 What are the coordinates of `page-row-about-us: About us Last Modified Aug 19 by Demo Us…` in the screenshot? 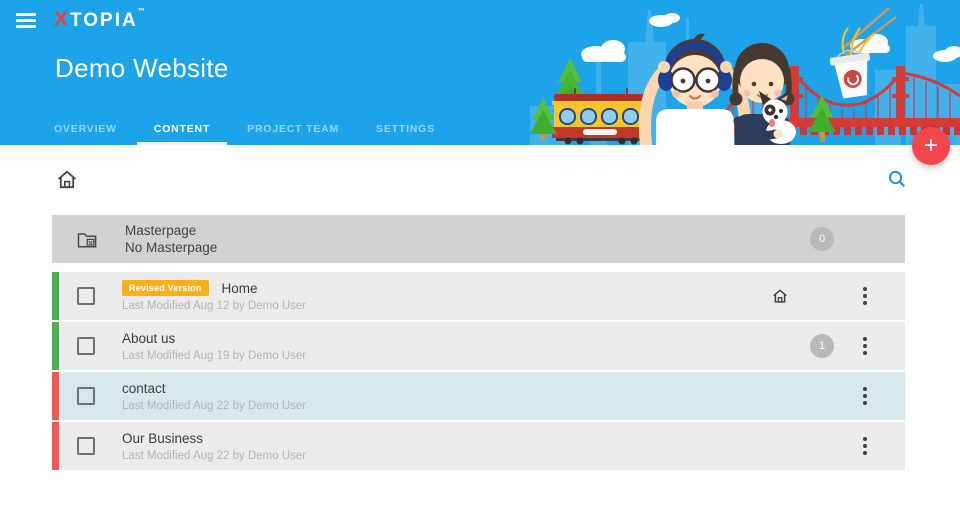 It's located at (478, 346).